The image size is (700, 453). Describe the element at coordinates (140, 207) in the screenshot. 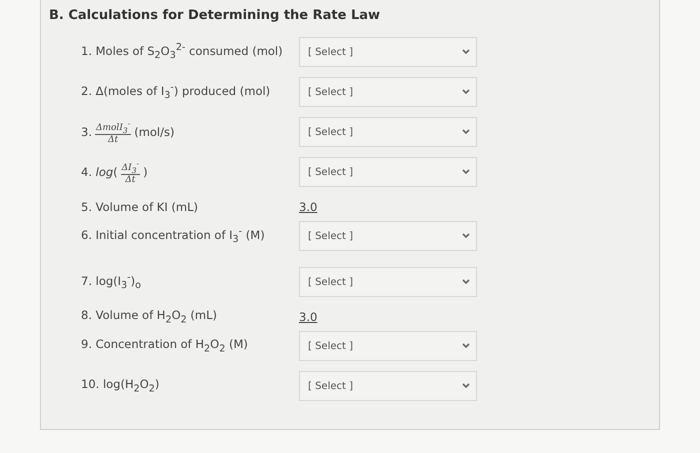

I see `question-label: 5. Volume of KI (mL)` at that location.